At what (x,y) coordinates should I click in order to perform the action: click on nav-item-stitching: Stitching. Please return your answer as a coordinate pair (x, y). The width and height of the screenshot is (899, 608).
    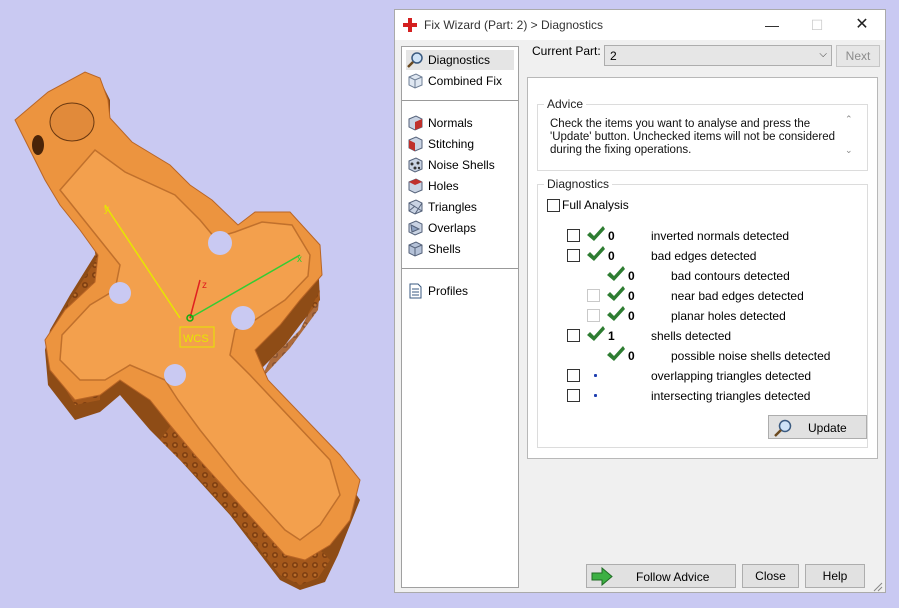
    Looking at the image, I should click on (460, 144).